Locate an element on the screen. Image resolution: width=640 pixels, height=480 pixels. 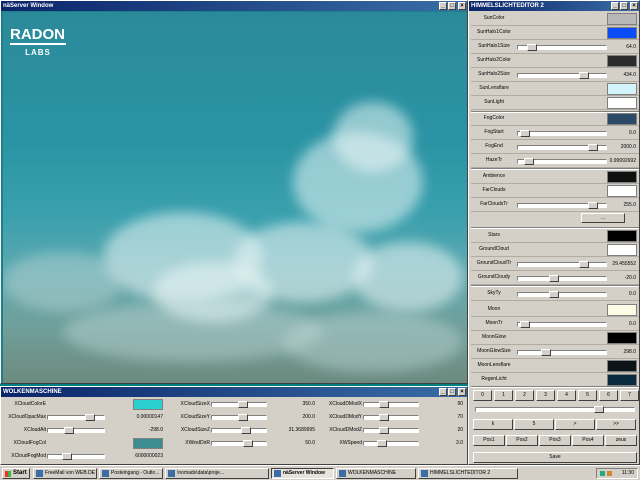
number-button-6: 6 is located at coordinates (608, 395).